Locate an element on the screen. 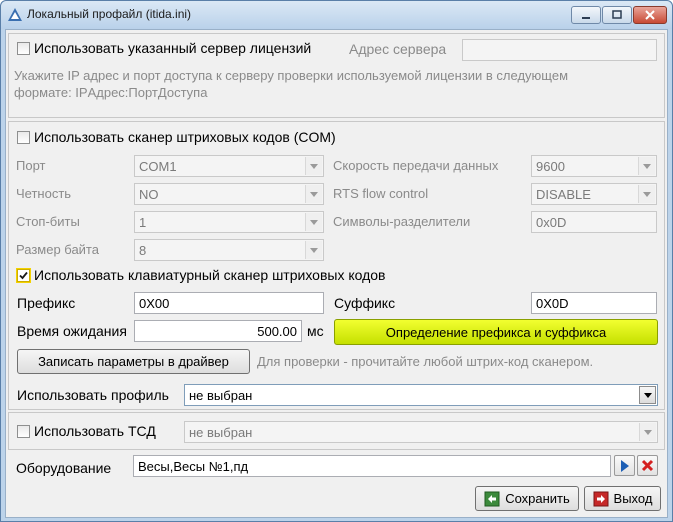  timeout-input: 500.00 is located at coordinates (218, 331).